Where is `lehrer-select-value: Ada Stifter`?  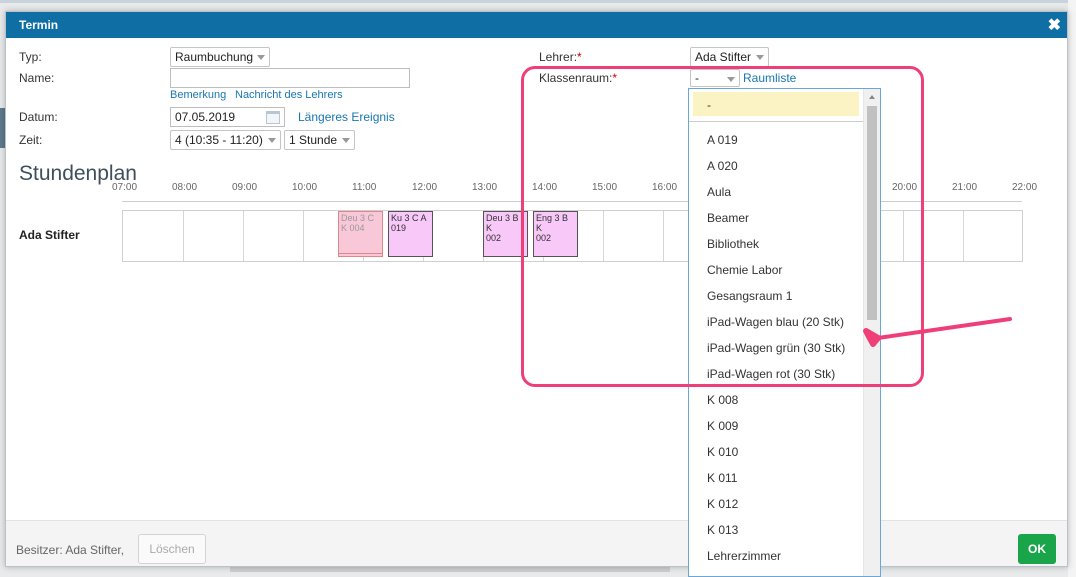
lehrer-select-value: Ada Stifter is located at coordinates (723, 57).